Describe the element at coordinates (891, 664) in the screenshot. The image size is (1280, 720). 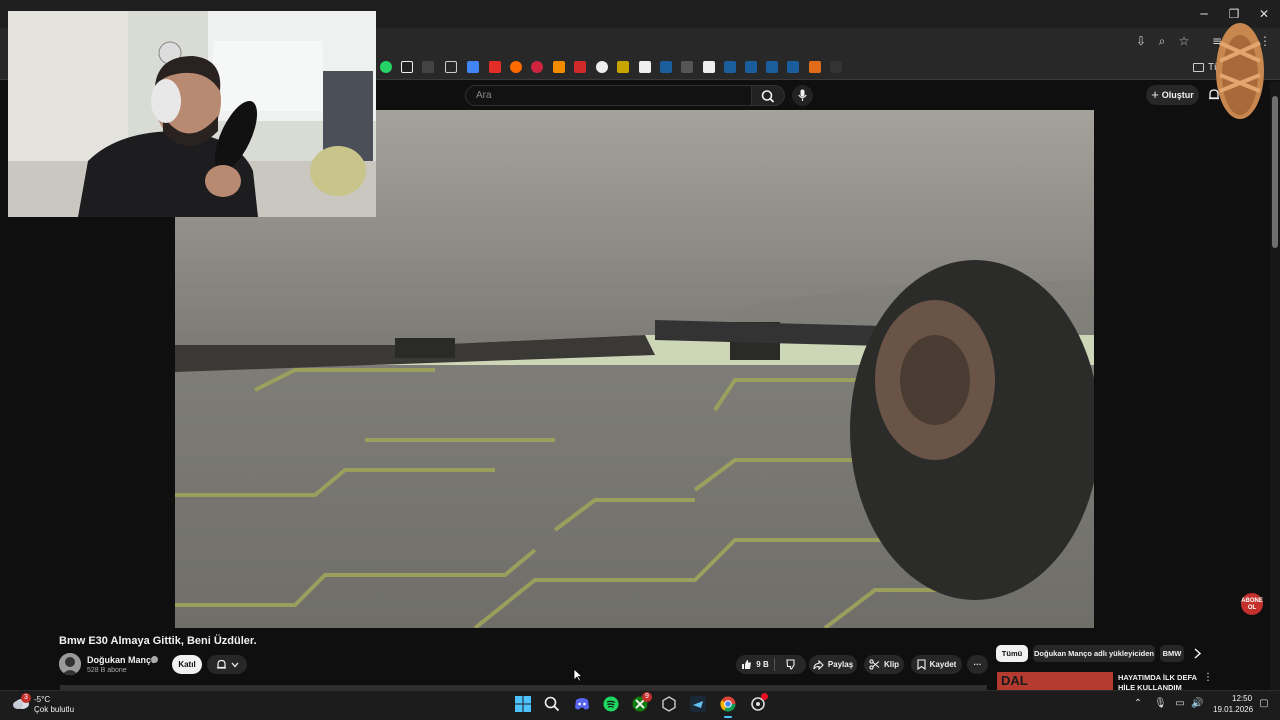
I see `clip-label: Klip` at that location.